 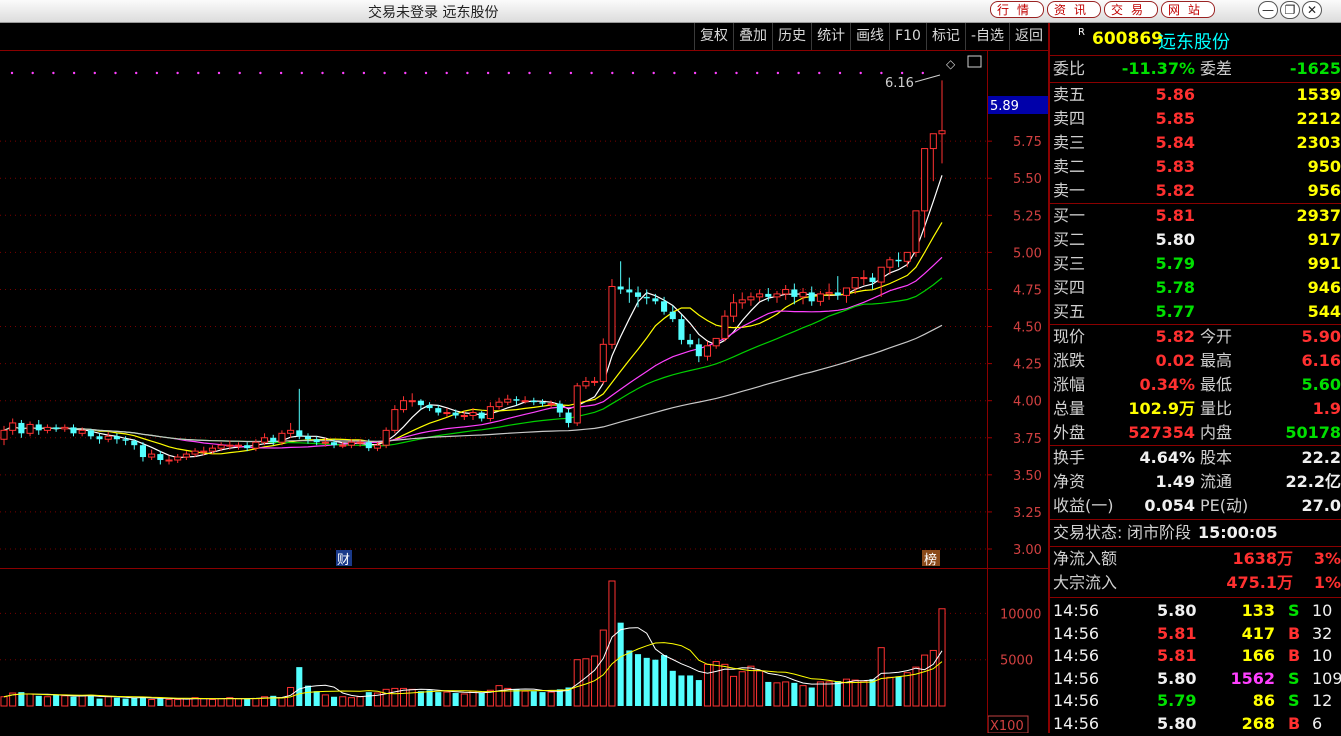 I want to click on buy-label: 买二, so click(x=1069, y=239).